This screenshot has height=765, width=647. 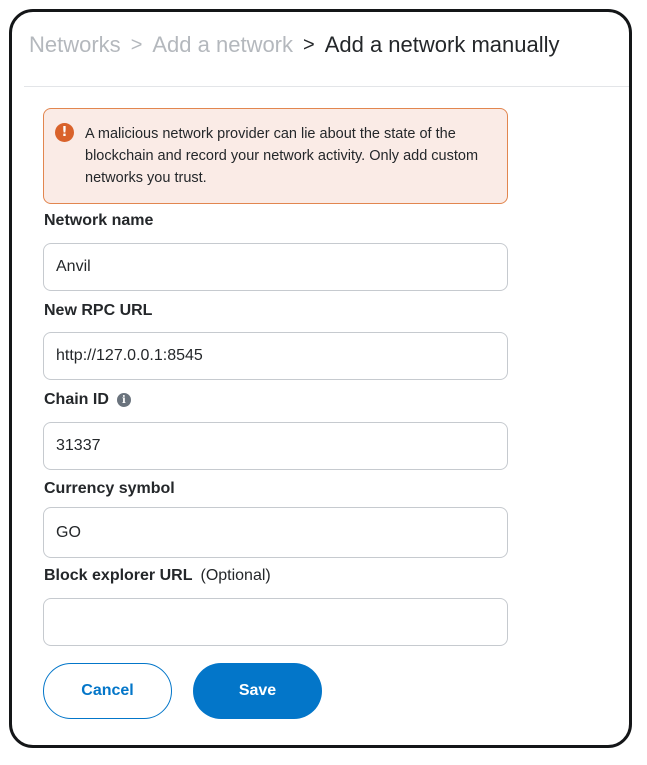 I want to click on currency-symbol-label: Currency symbol, so click(x=109, y=489).